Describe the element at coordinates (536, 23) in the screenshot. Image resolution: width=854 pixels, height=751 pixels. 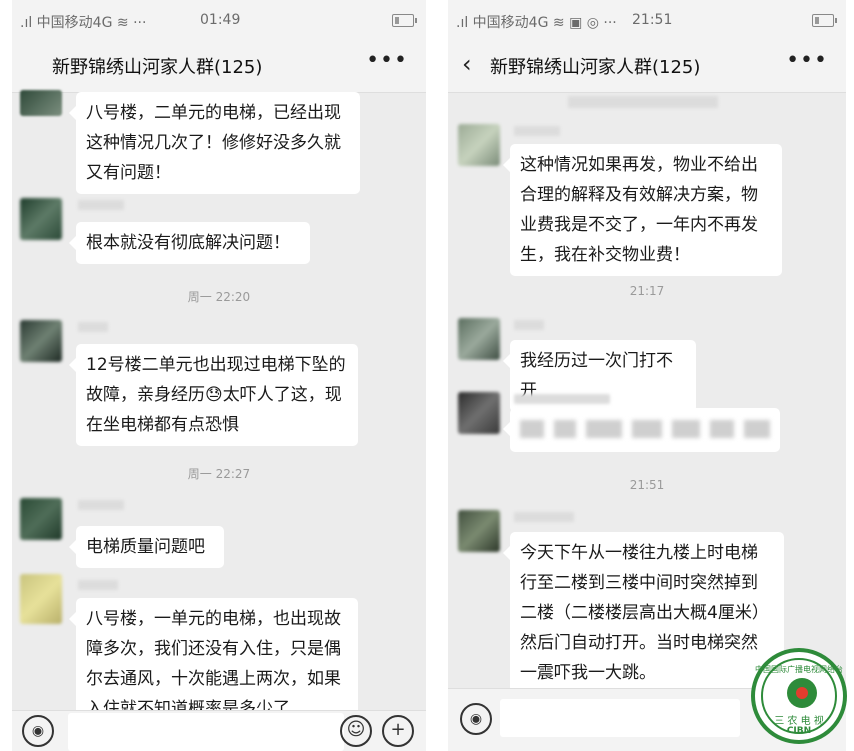
I see `carrier-signal: .ıl 中国移动4G ≋ ▣ ◎ ···` at that location.